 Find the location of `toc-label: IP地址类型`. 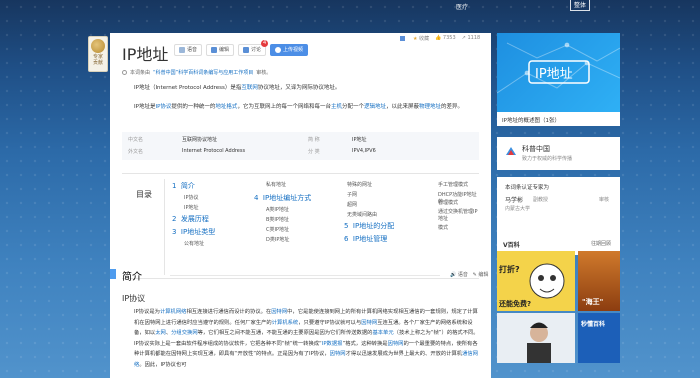

toc-label: IP地址类型 is located at coordinates (198, 232).